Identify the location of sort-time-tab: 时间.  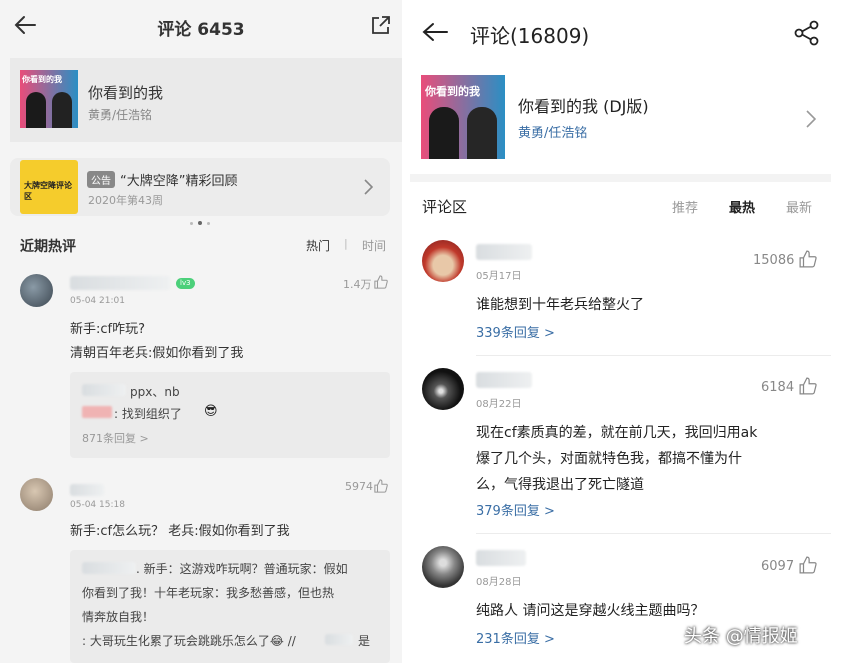
(374, 245).